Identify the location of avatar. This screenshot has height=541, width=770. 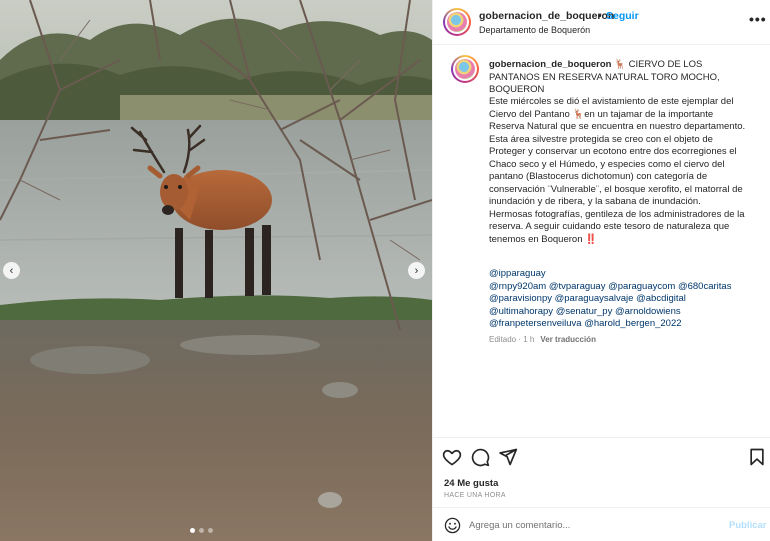
(457, 22).